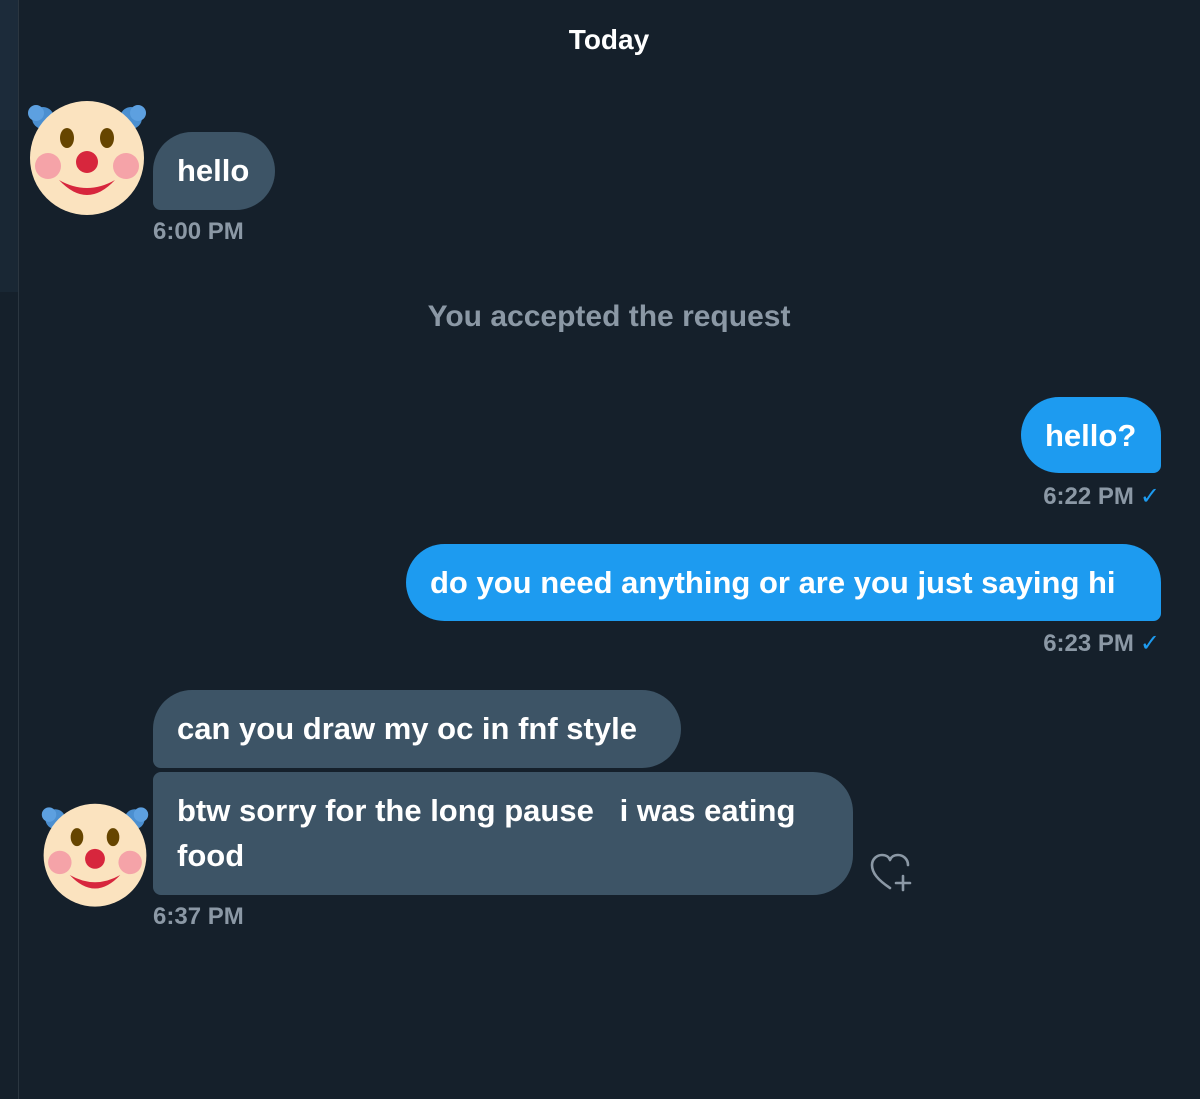 Image resolution: width=1200 pixels, height=1099 pixels. I want to click on message-timestamp: 6:00 PM, so click(198, 231).